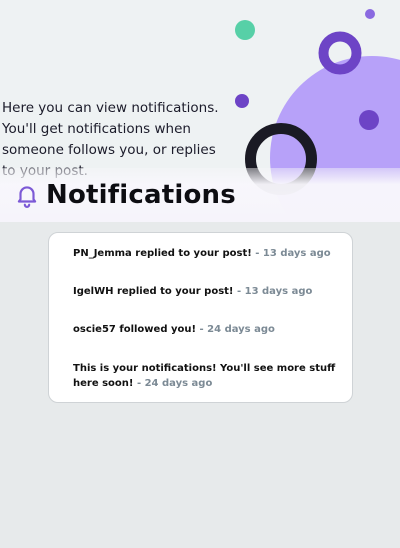 The width and height of the screenshot is (400, 548). Describe the element at coordinates (242, 101) in the screenshot. I see `purple-dot-left` at that location.